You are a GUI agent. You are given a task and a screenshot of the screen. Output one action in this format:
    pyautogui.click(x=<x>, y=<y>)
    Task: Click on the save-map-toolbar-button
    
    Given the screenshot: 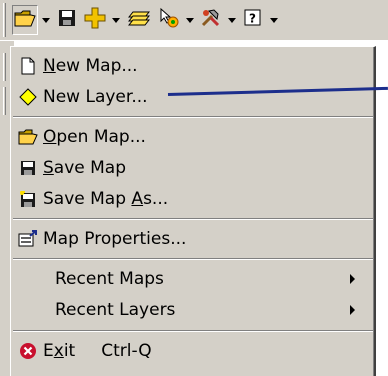 What is the action you would take?
    pyautogui.click(x=67, y=20)
    